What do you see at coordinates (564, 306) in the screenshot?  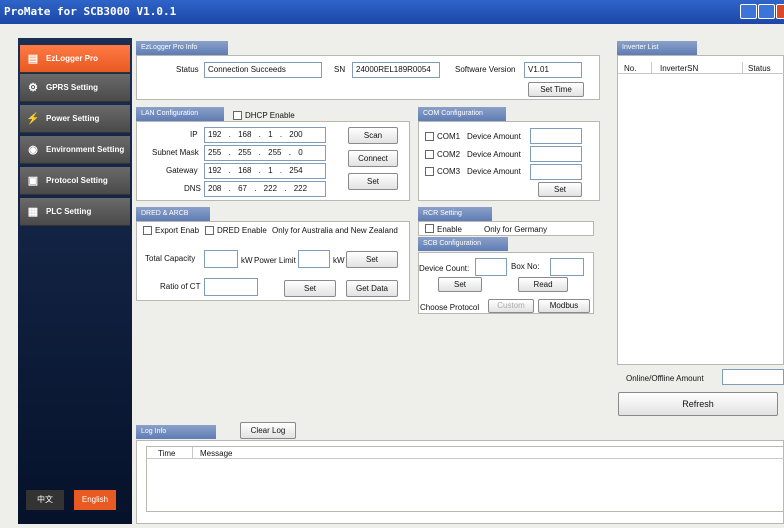 I see `modbus-protocol-button: Modbus` at bounding box center [564, 306].